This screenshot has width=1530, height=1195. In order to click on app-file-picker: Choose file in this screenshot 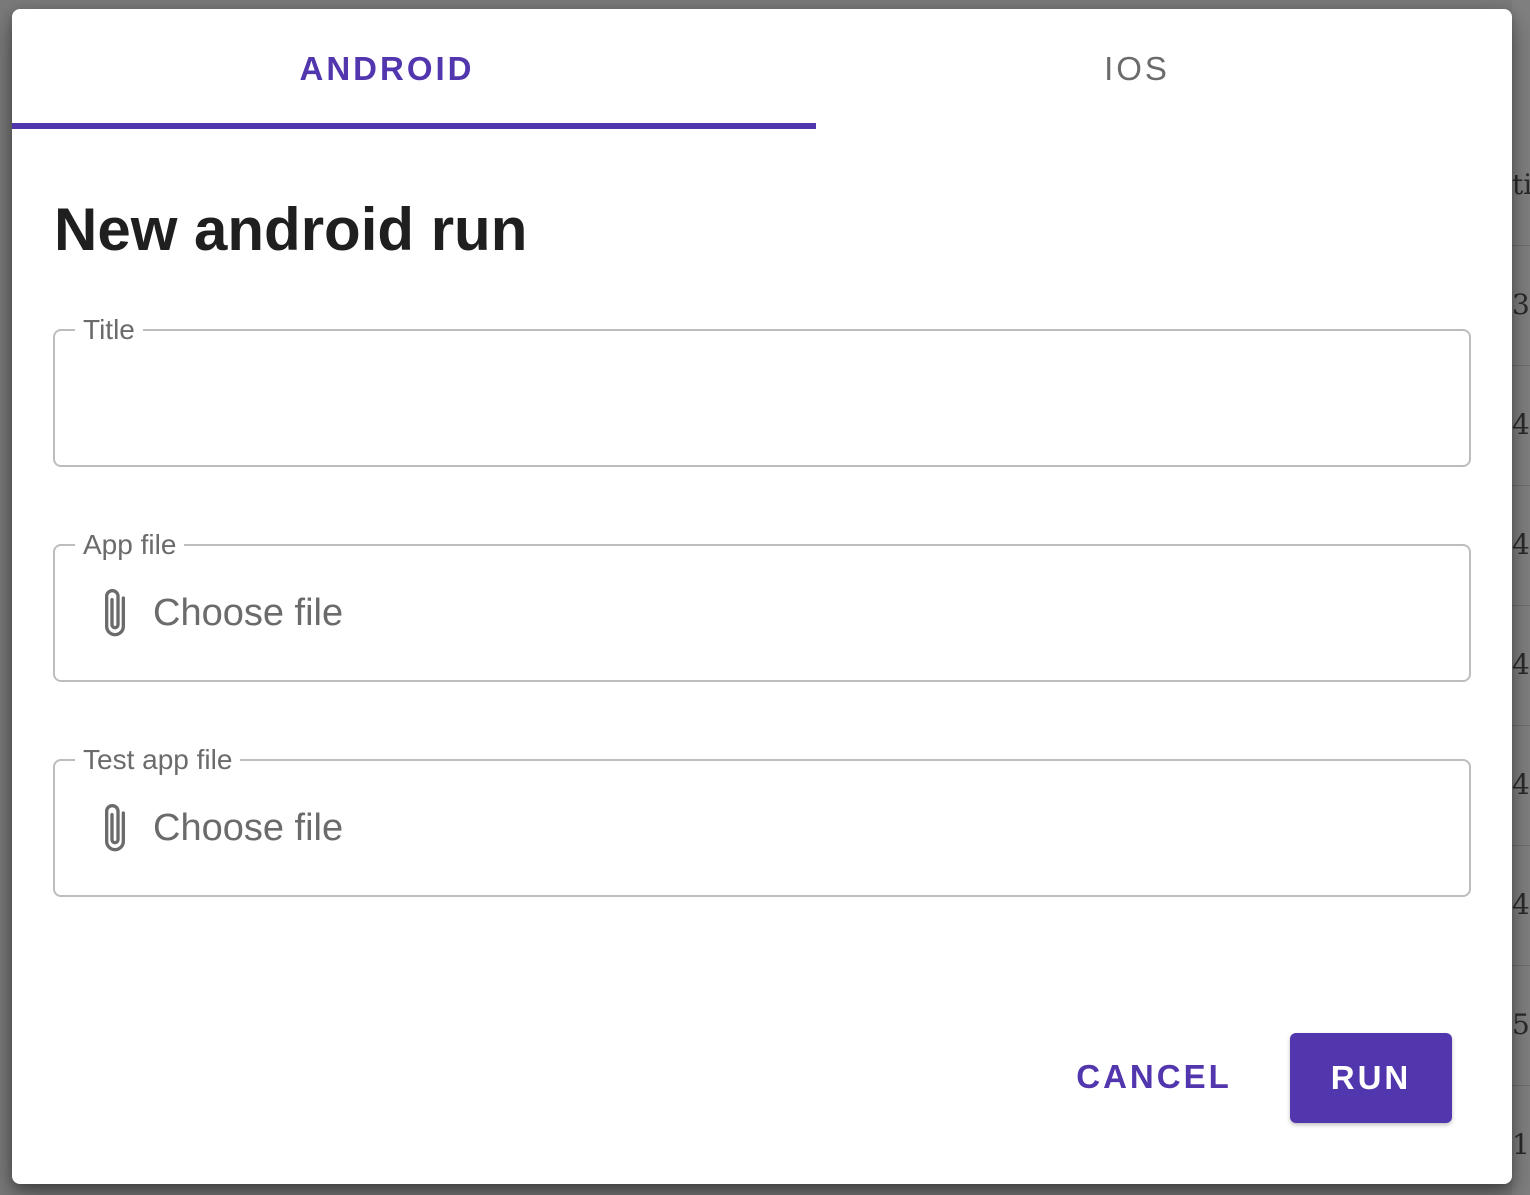, I will do `click(219, 613)`.